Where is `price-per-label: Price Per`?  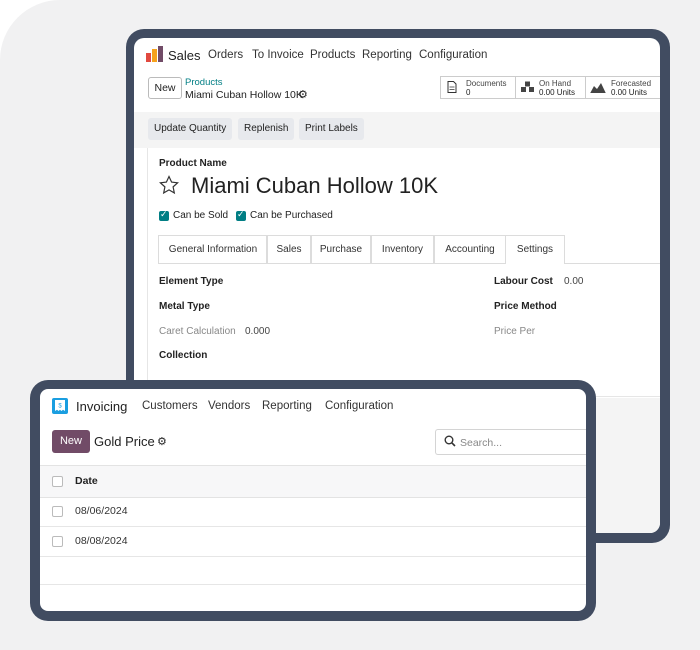
price-per-label: Price Per is located at coordinates (515, 331).